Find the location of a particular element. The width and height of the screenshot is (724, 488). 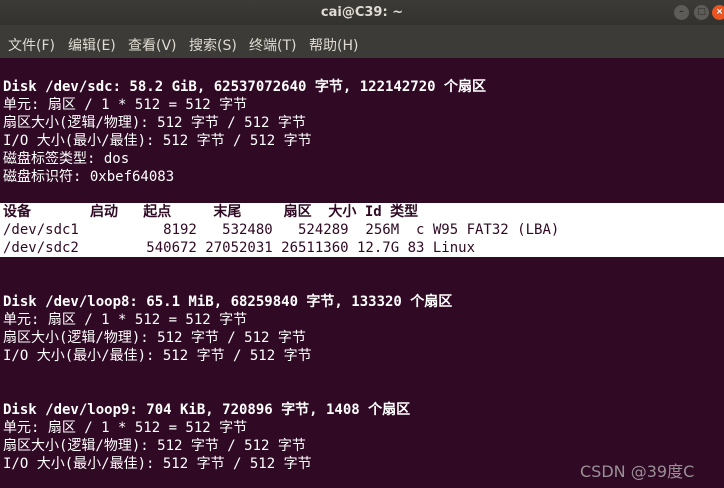

disk-loop8-sector-size: 扇区大小(逻辑/物理): 512 字节 / 512 字节 is located at coordinates (154, 338).